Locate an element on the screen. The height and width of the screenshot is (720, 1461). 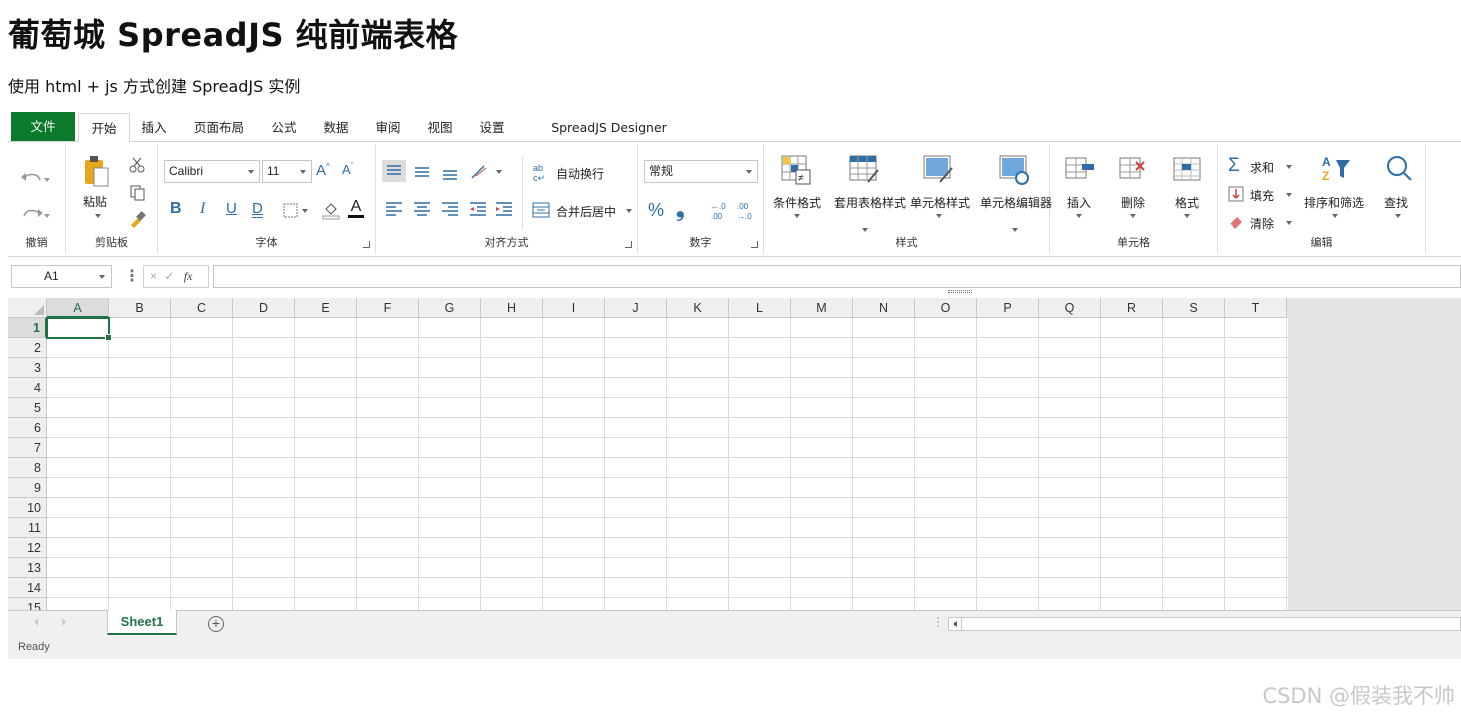
align-top-button is located at coordinates (394, 171).